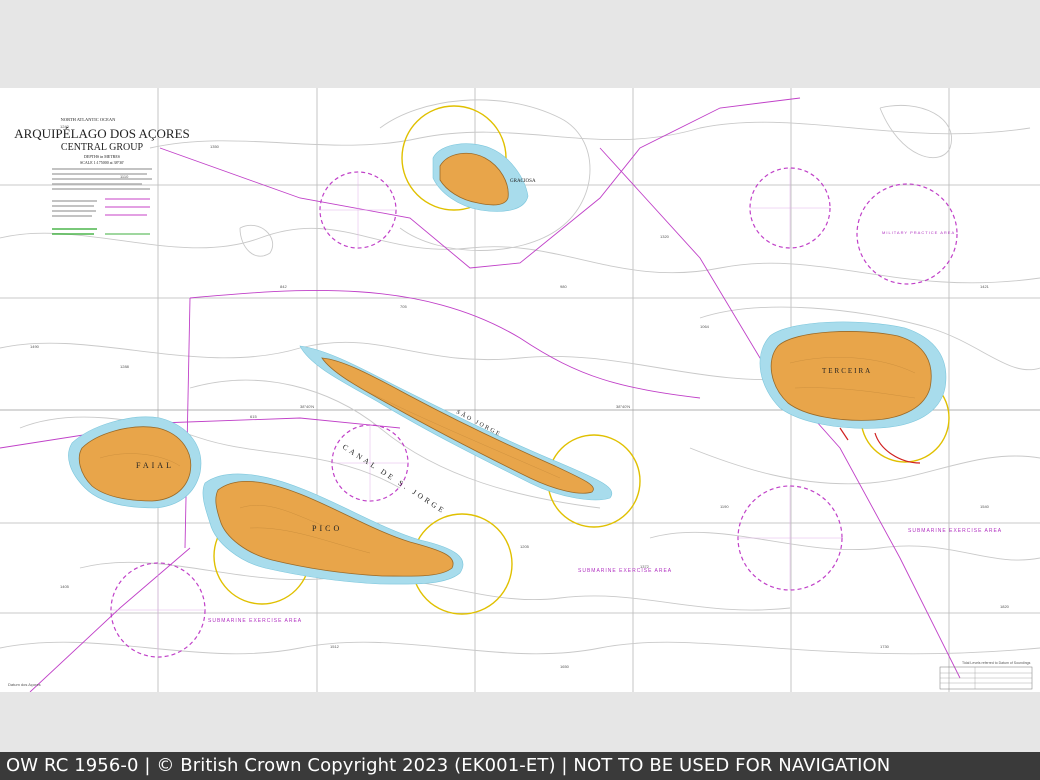 Image resolution: width=1040 pixels, height=780 pixels. Describe the element at coordinates (253, 416) in the screenshot. I see `svg-text: 615` at that location.